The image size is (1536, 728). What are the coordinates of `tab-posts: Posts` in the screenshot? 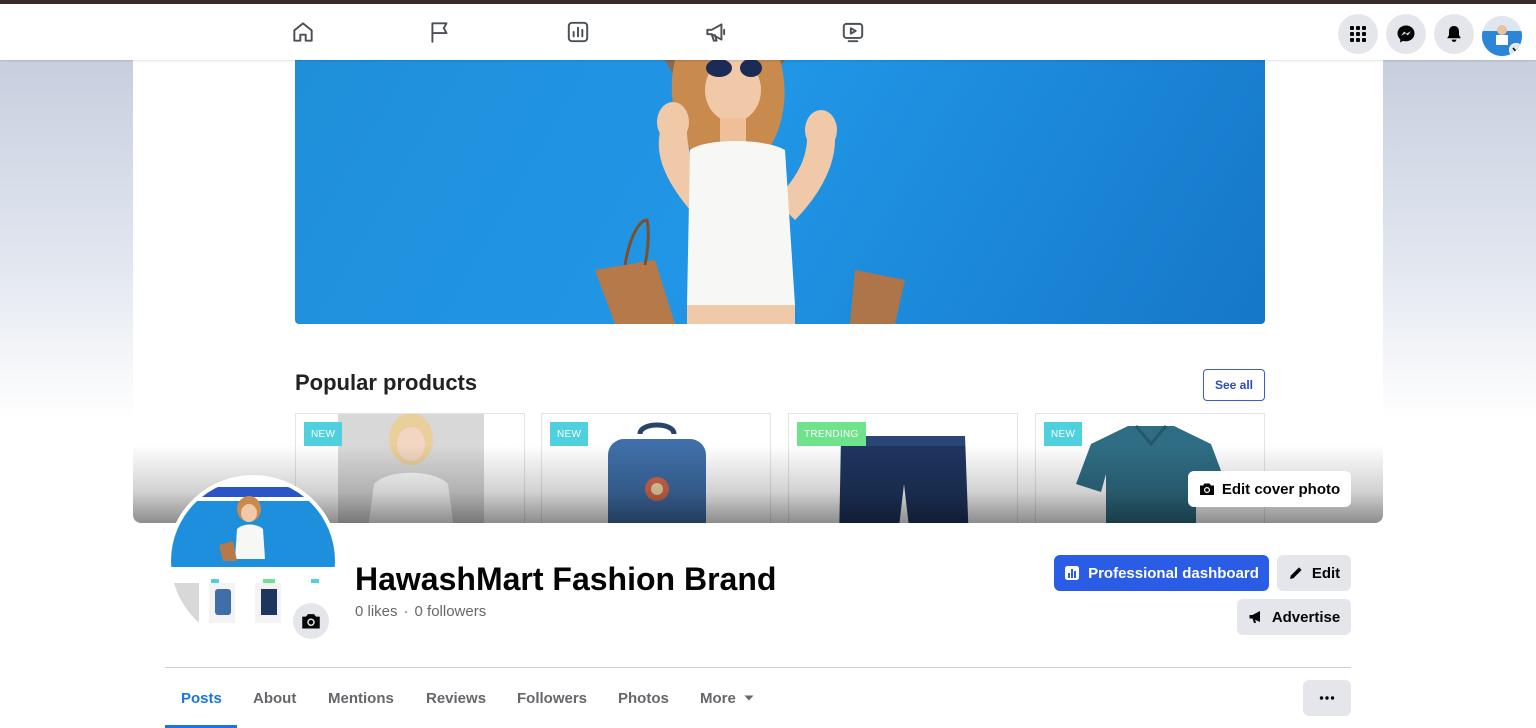 It's located at (201, 698).